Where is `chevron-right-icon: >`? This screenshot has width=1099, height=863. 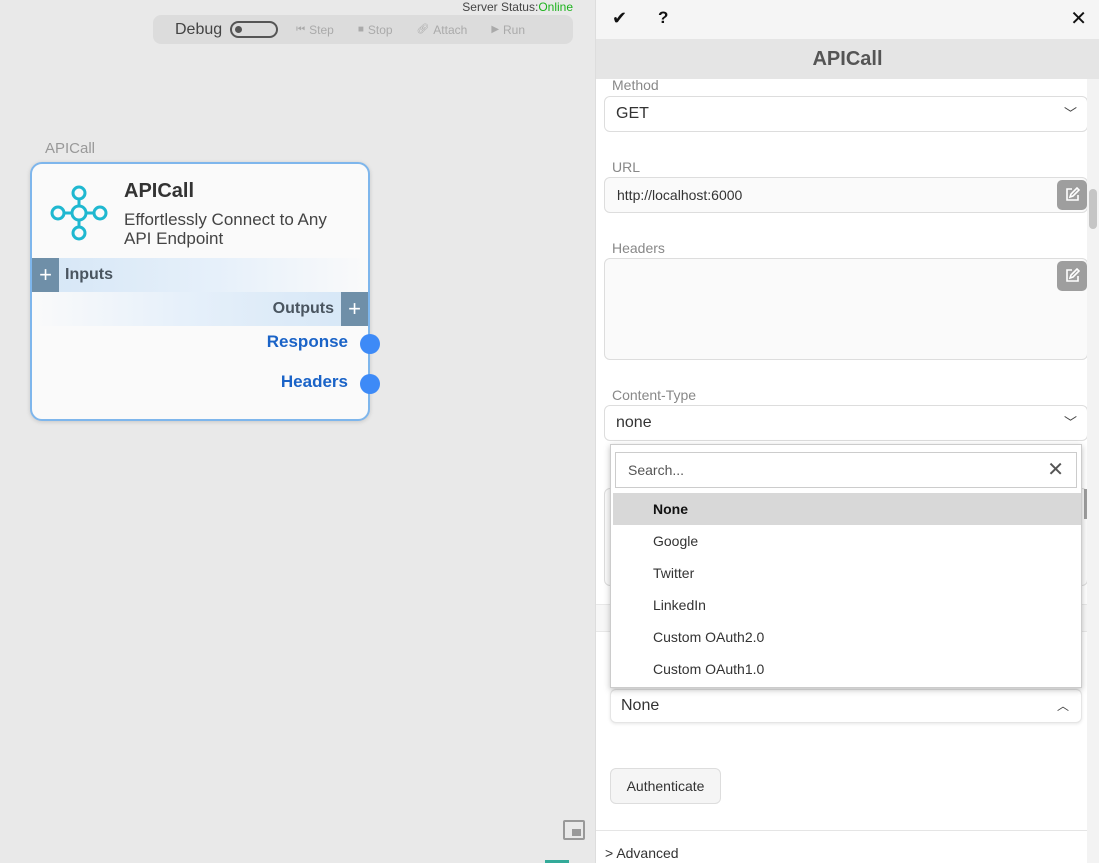 chevron-right-icon: > is located at coordinates (609, 853).